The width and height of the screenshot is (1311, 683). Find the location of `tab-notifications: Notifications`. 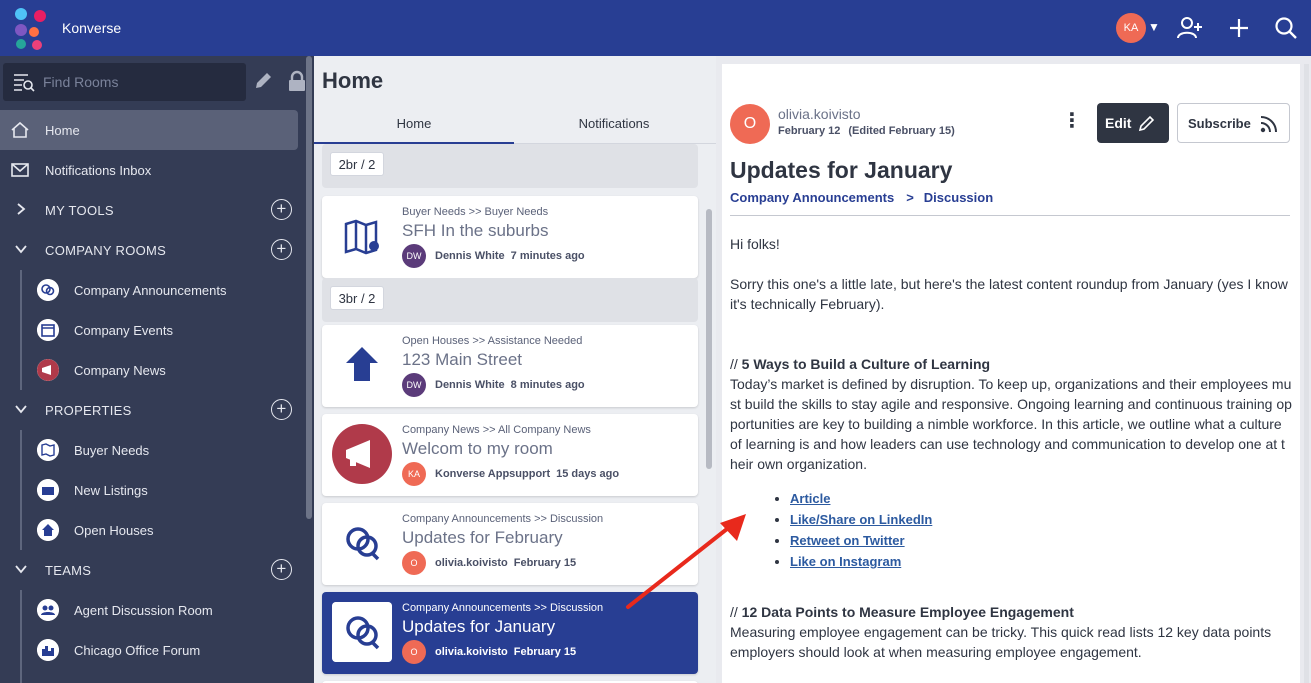

tab-notifications: Notifications is located at coordinates (614, 128).